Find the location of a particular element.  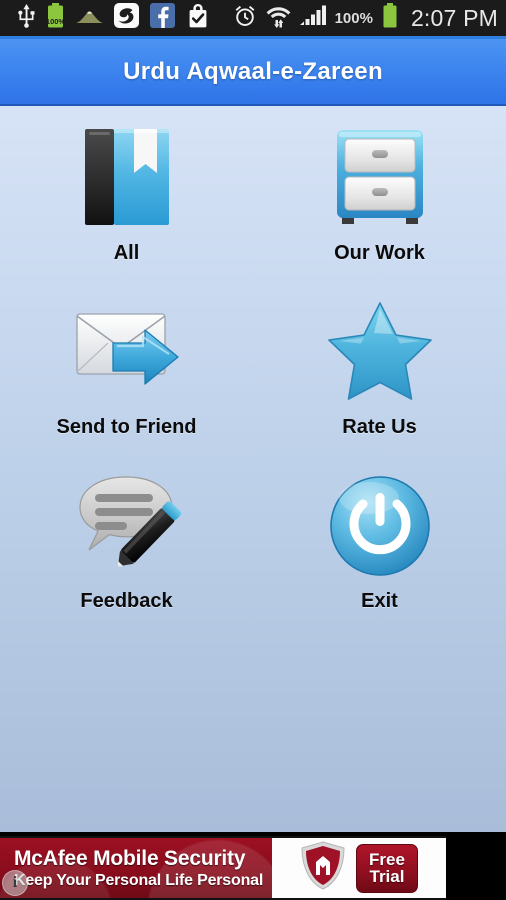

menu-item-all: All is located at coordinates (126, 201).